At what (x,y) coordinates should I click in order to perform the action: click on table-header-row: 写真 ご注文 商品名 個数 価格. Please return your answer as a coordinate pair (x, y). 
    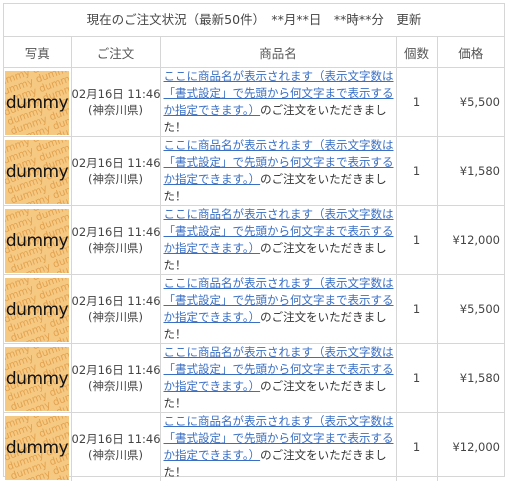
    Looking at the image, I should click on (254, 52).